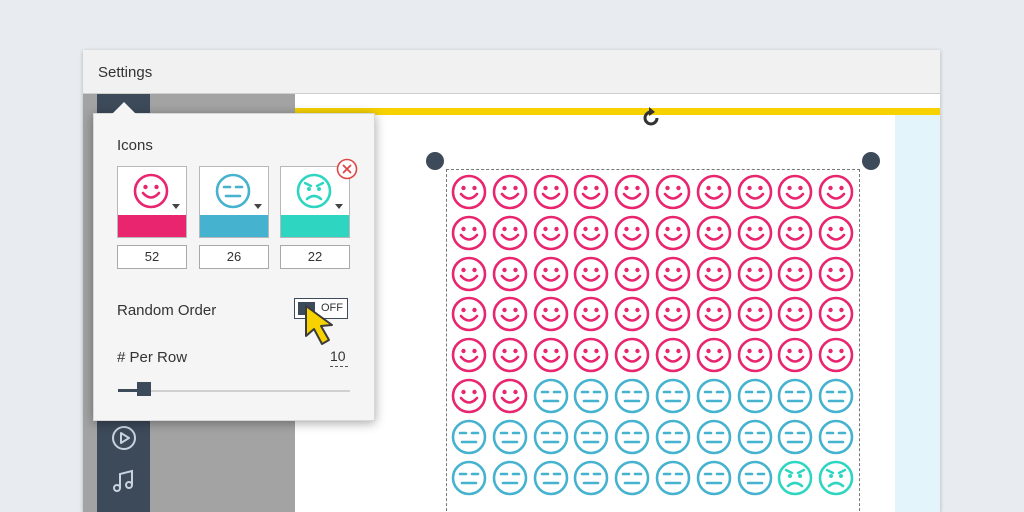  Describe the element at coordinates (511, 72) in the screenshot. I see `title-bar: Settings` at that location.